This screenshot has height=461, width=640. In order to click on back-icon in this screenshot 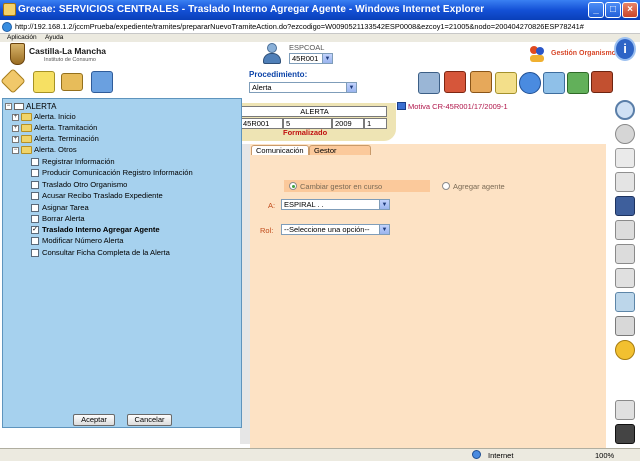, I will do `click(625, 134)`.